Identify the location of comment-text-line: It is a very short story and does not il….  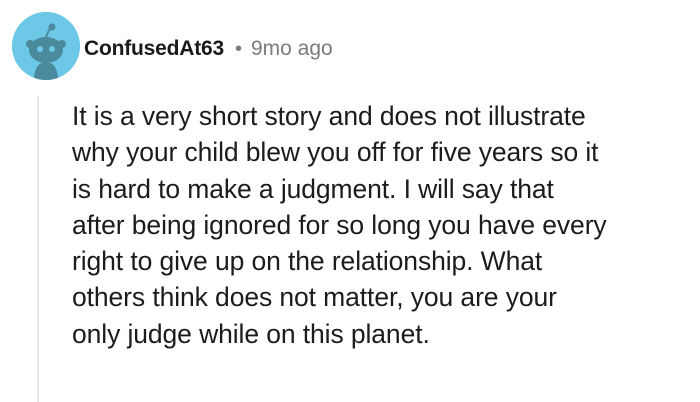
(329, 116).